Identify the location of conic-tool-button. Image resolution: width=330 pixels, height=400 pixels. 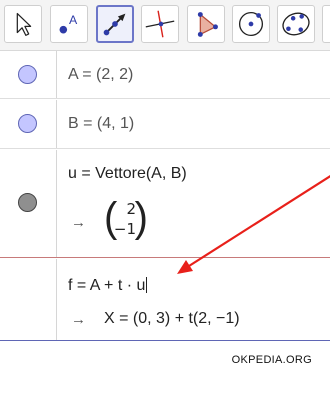
(296, 24).